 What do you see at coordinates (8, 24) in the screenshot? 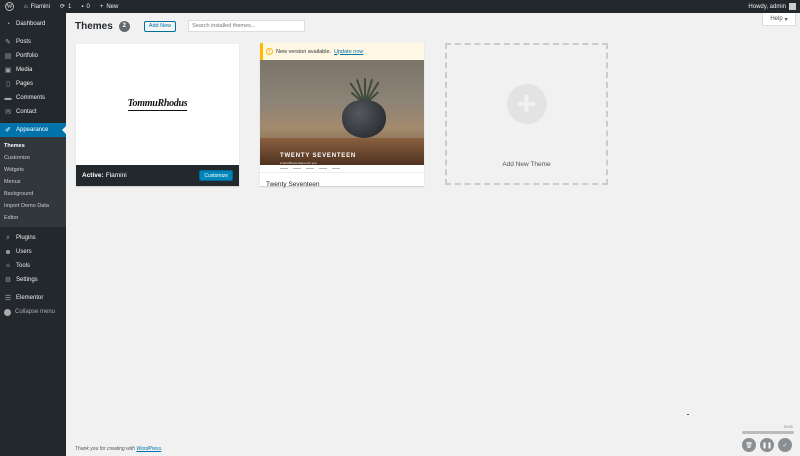
I see `dashboard-icon: ◔` at bounding box center [8, 24].